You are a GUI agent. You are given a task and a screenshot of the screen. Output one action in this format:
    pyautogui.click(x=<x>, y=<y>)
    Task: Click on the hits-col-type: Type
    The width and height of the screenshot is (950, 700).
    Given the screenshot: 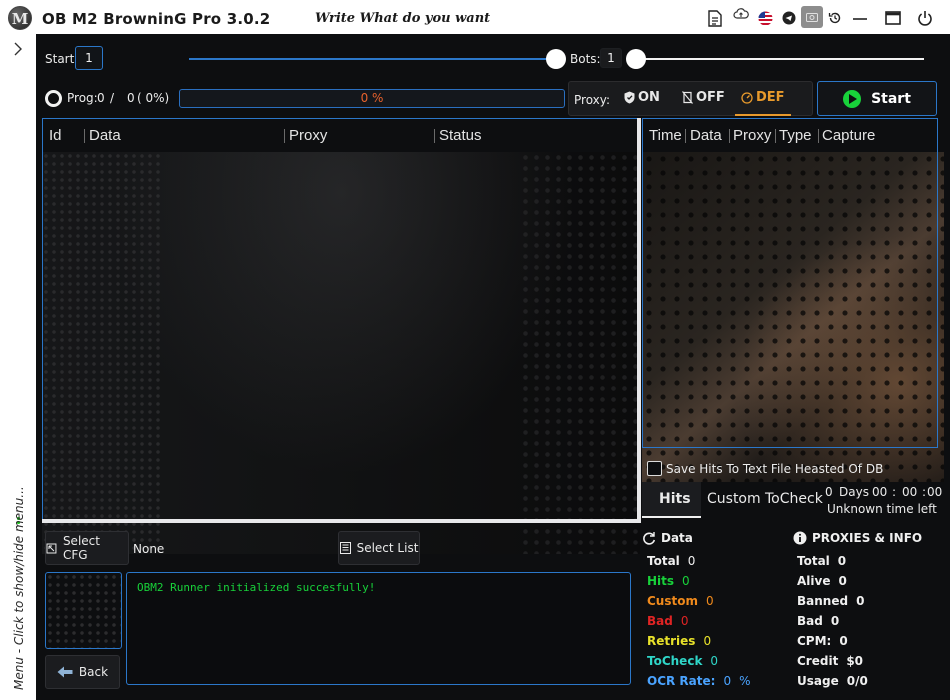 What is the action you would take?
    pyautogui.click(x=795, y=135)
    